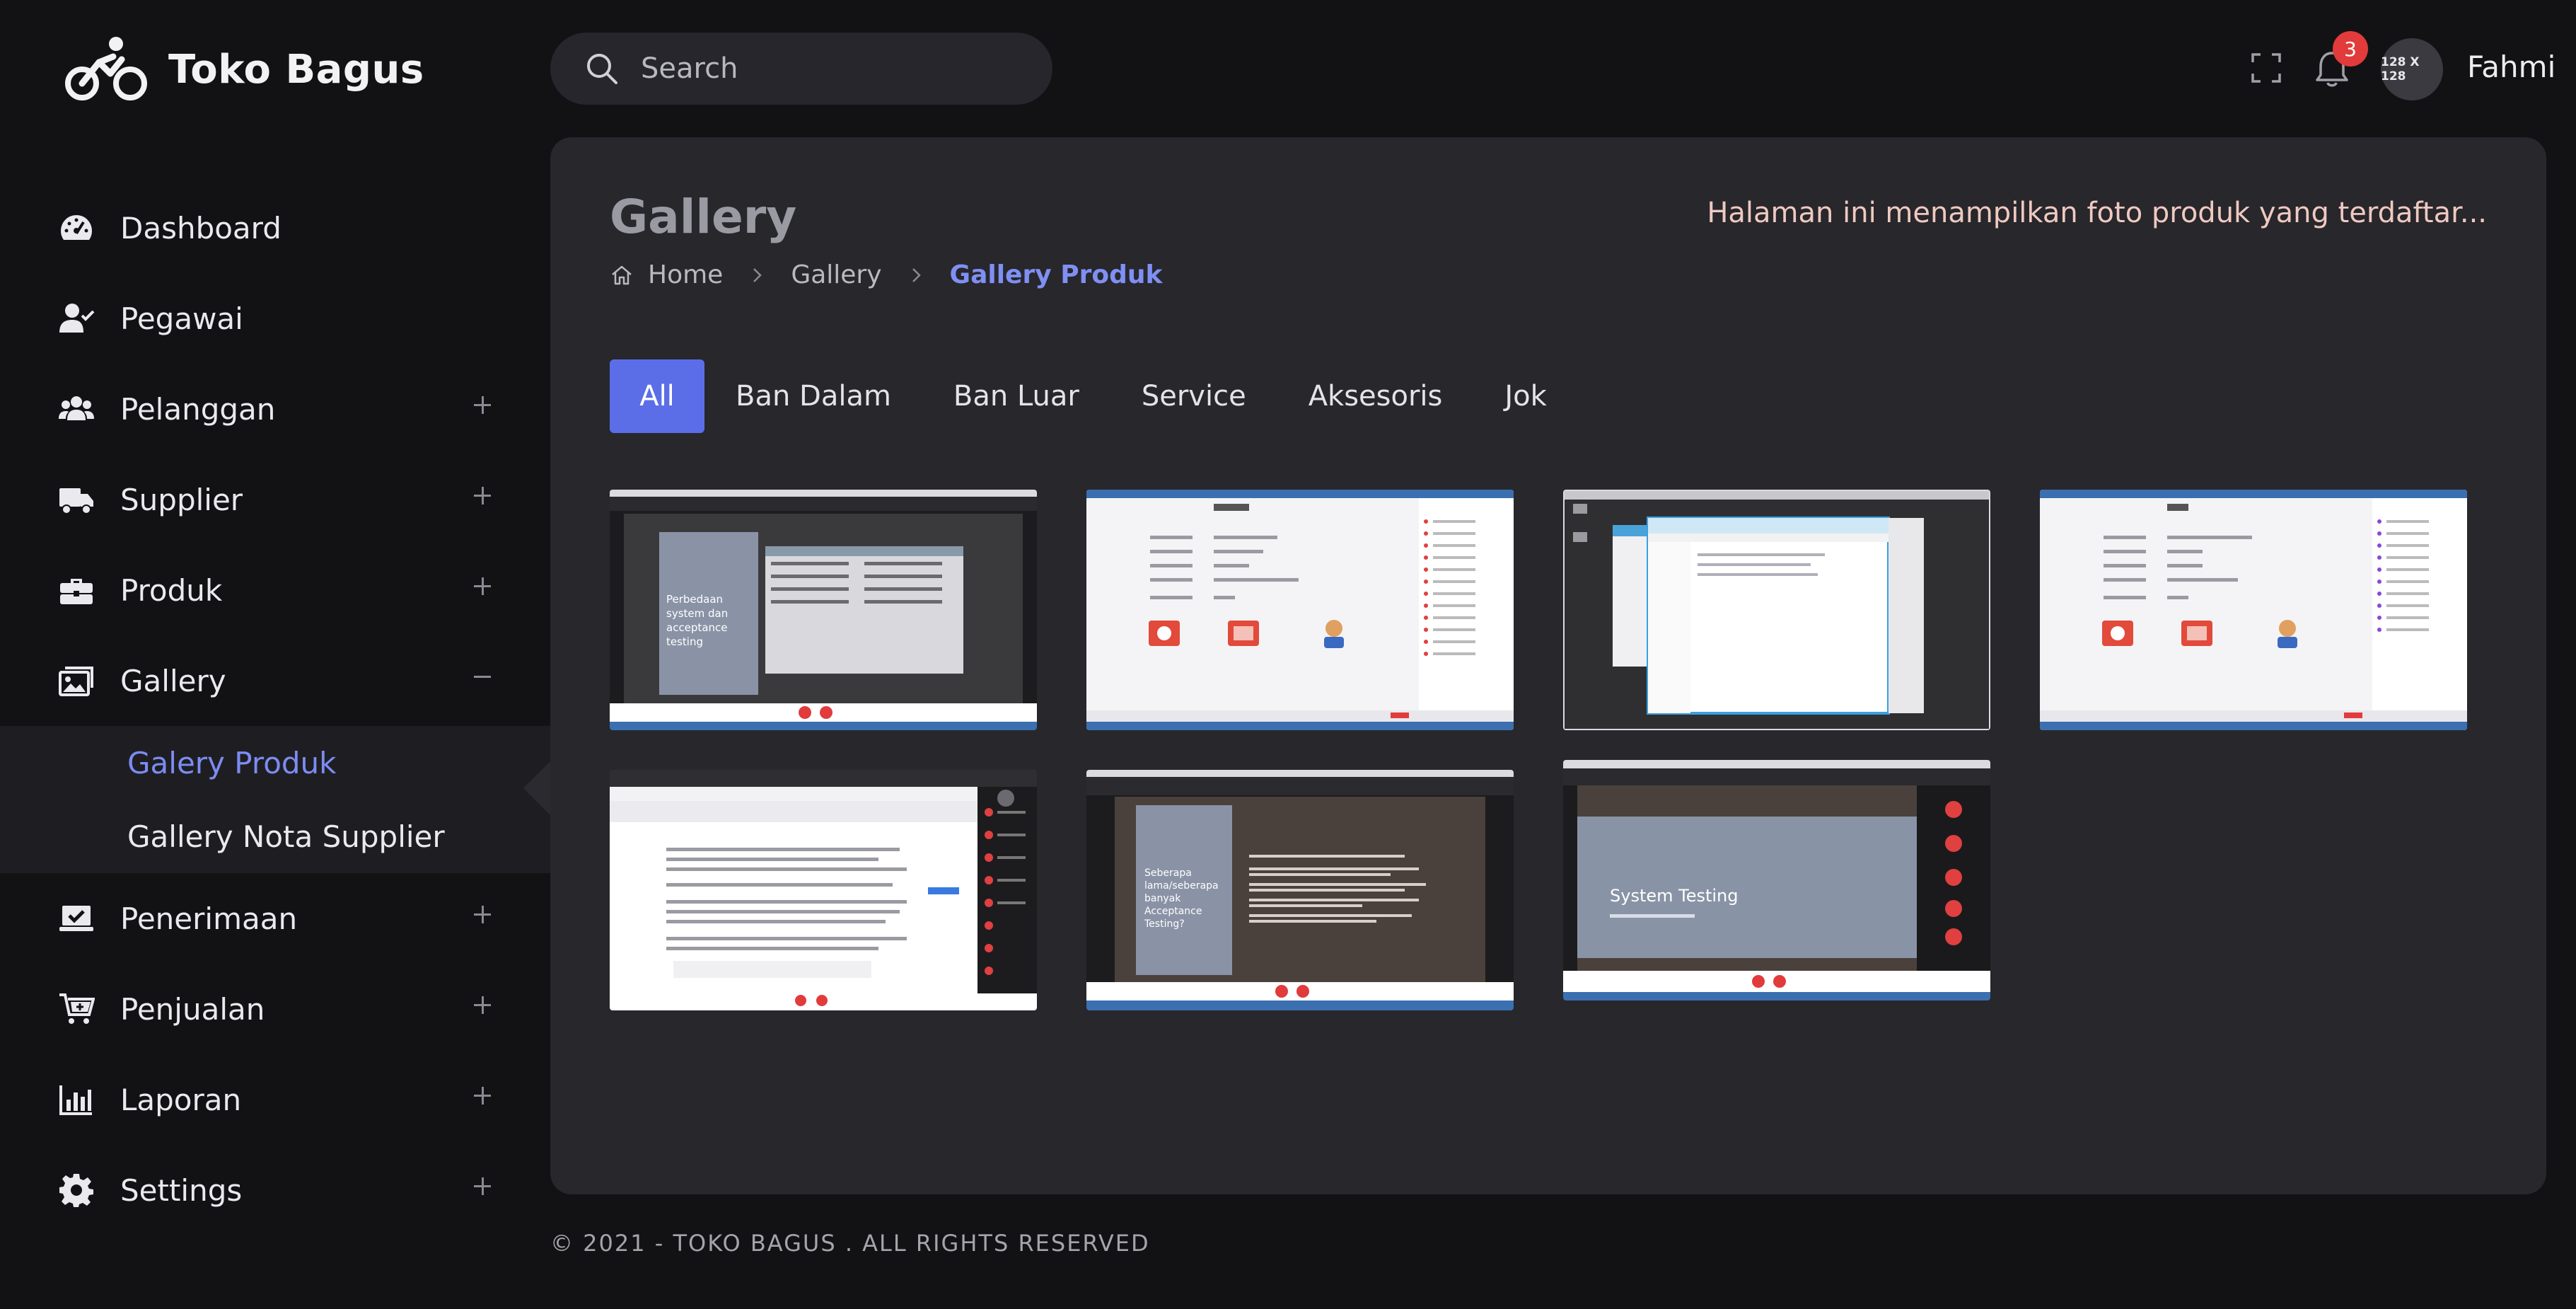 The image size is (2576, 1309). What do you see at coordinates (602, 69) in the screenshot?
I see `search-icon` at bounding box center [602, 69].